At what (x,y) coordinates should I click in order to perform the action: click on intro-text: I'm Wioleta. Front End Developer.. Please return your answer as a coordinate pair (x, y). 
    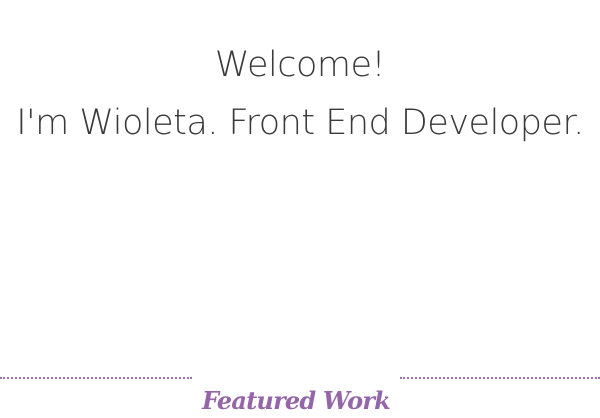
    Looking at the image, I should click on (300, 123).